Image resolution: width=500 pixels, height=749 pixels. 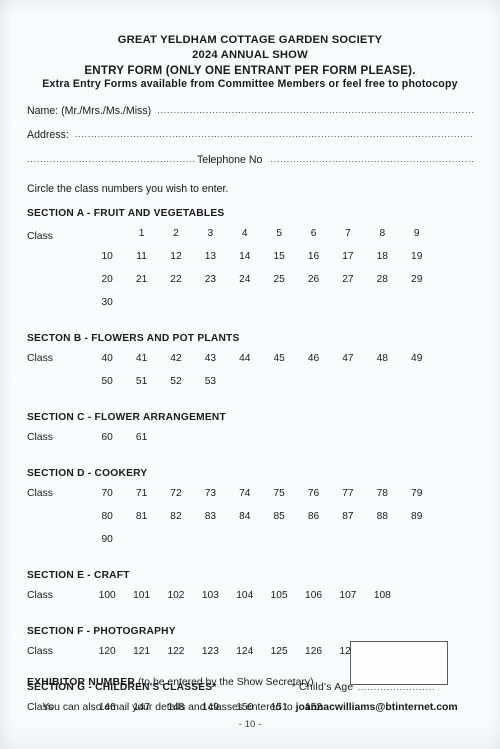 What do you see at coordinates (313, 516) in the screenshot?
I see `class-number: 86` at bounding box center [313, 516].